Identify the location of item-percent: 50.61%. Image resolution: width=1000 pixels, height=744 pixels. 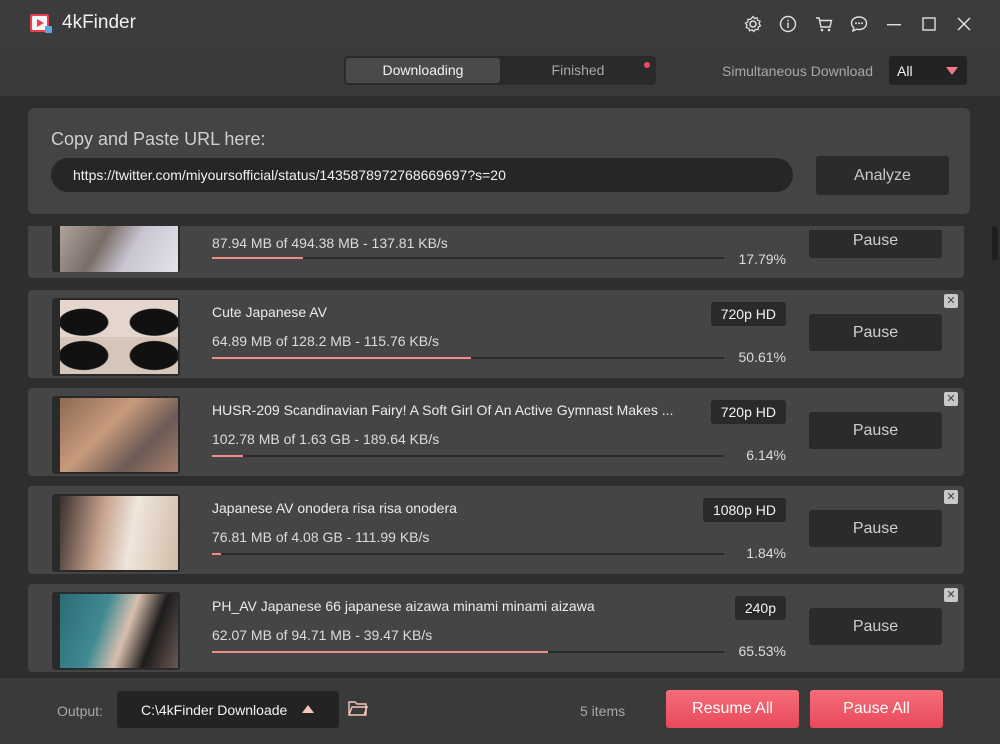
(762, 357).